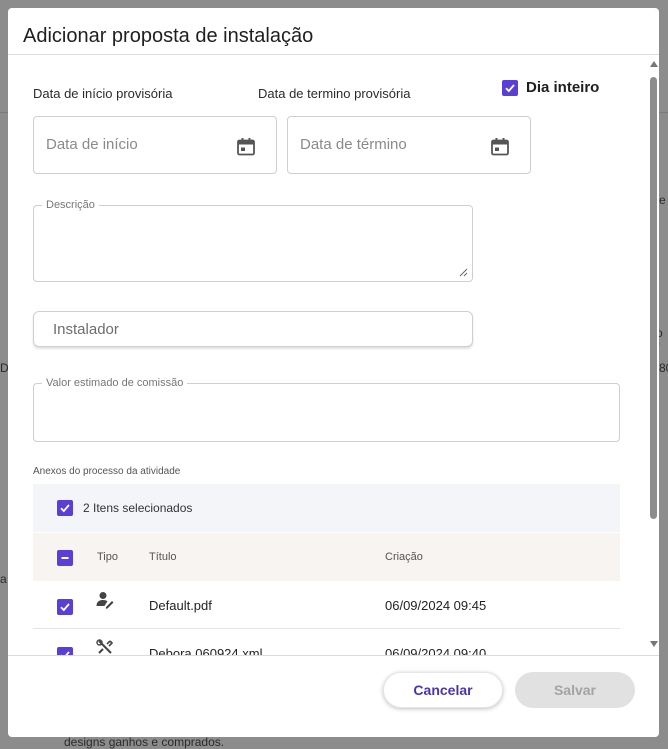 The width and height of the screenshot is (668, 749). Describe the element at coordinates (653, 298) in the screenshot. I see `scrollbar-thumb` at that location.